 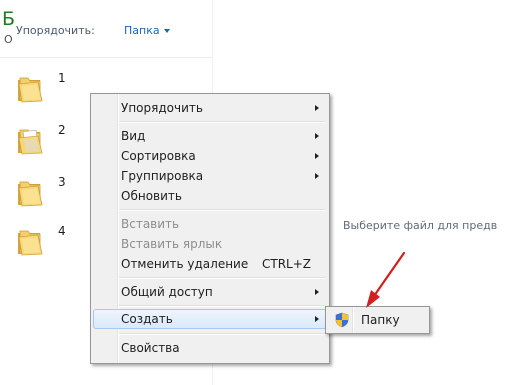 I want to click on menu-item-label: Вставить ярлык, so click(x=172, y=244).